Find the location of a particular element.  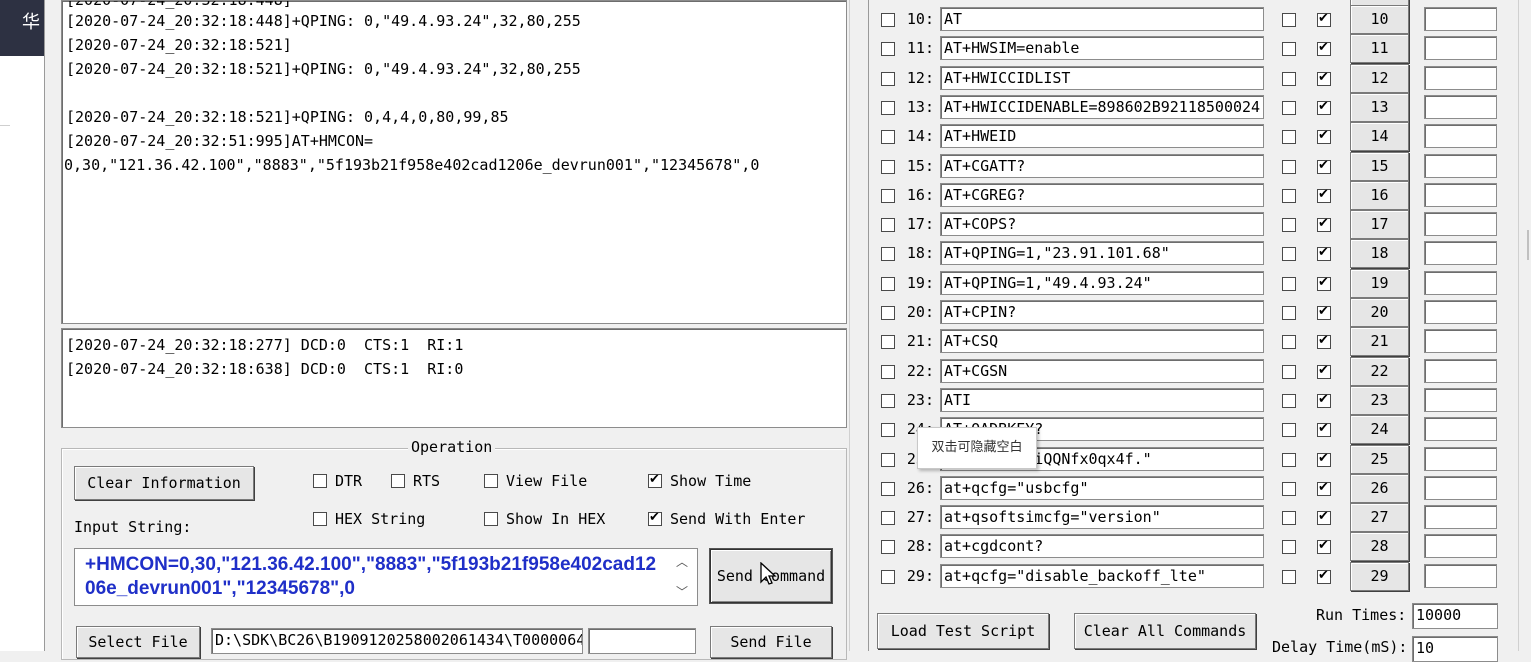

command-send-button: 13 is located at coordinates (1379, 107).